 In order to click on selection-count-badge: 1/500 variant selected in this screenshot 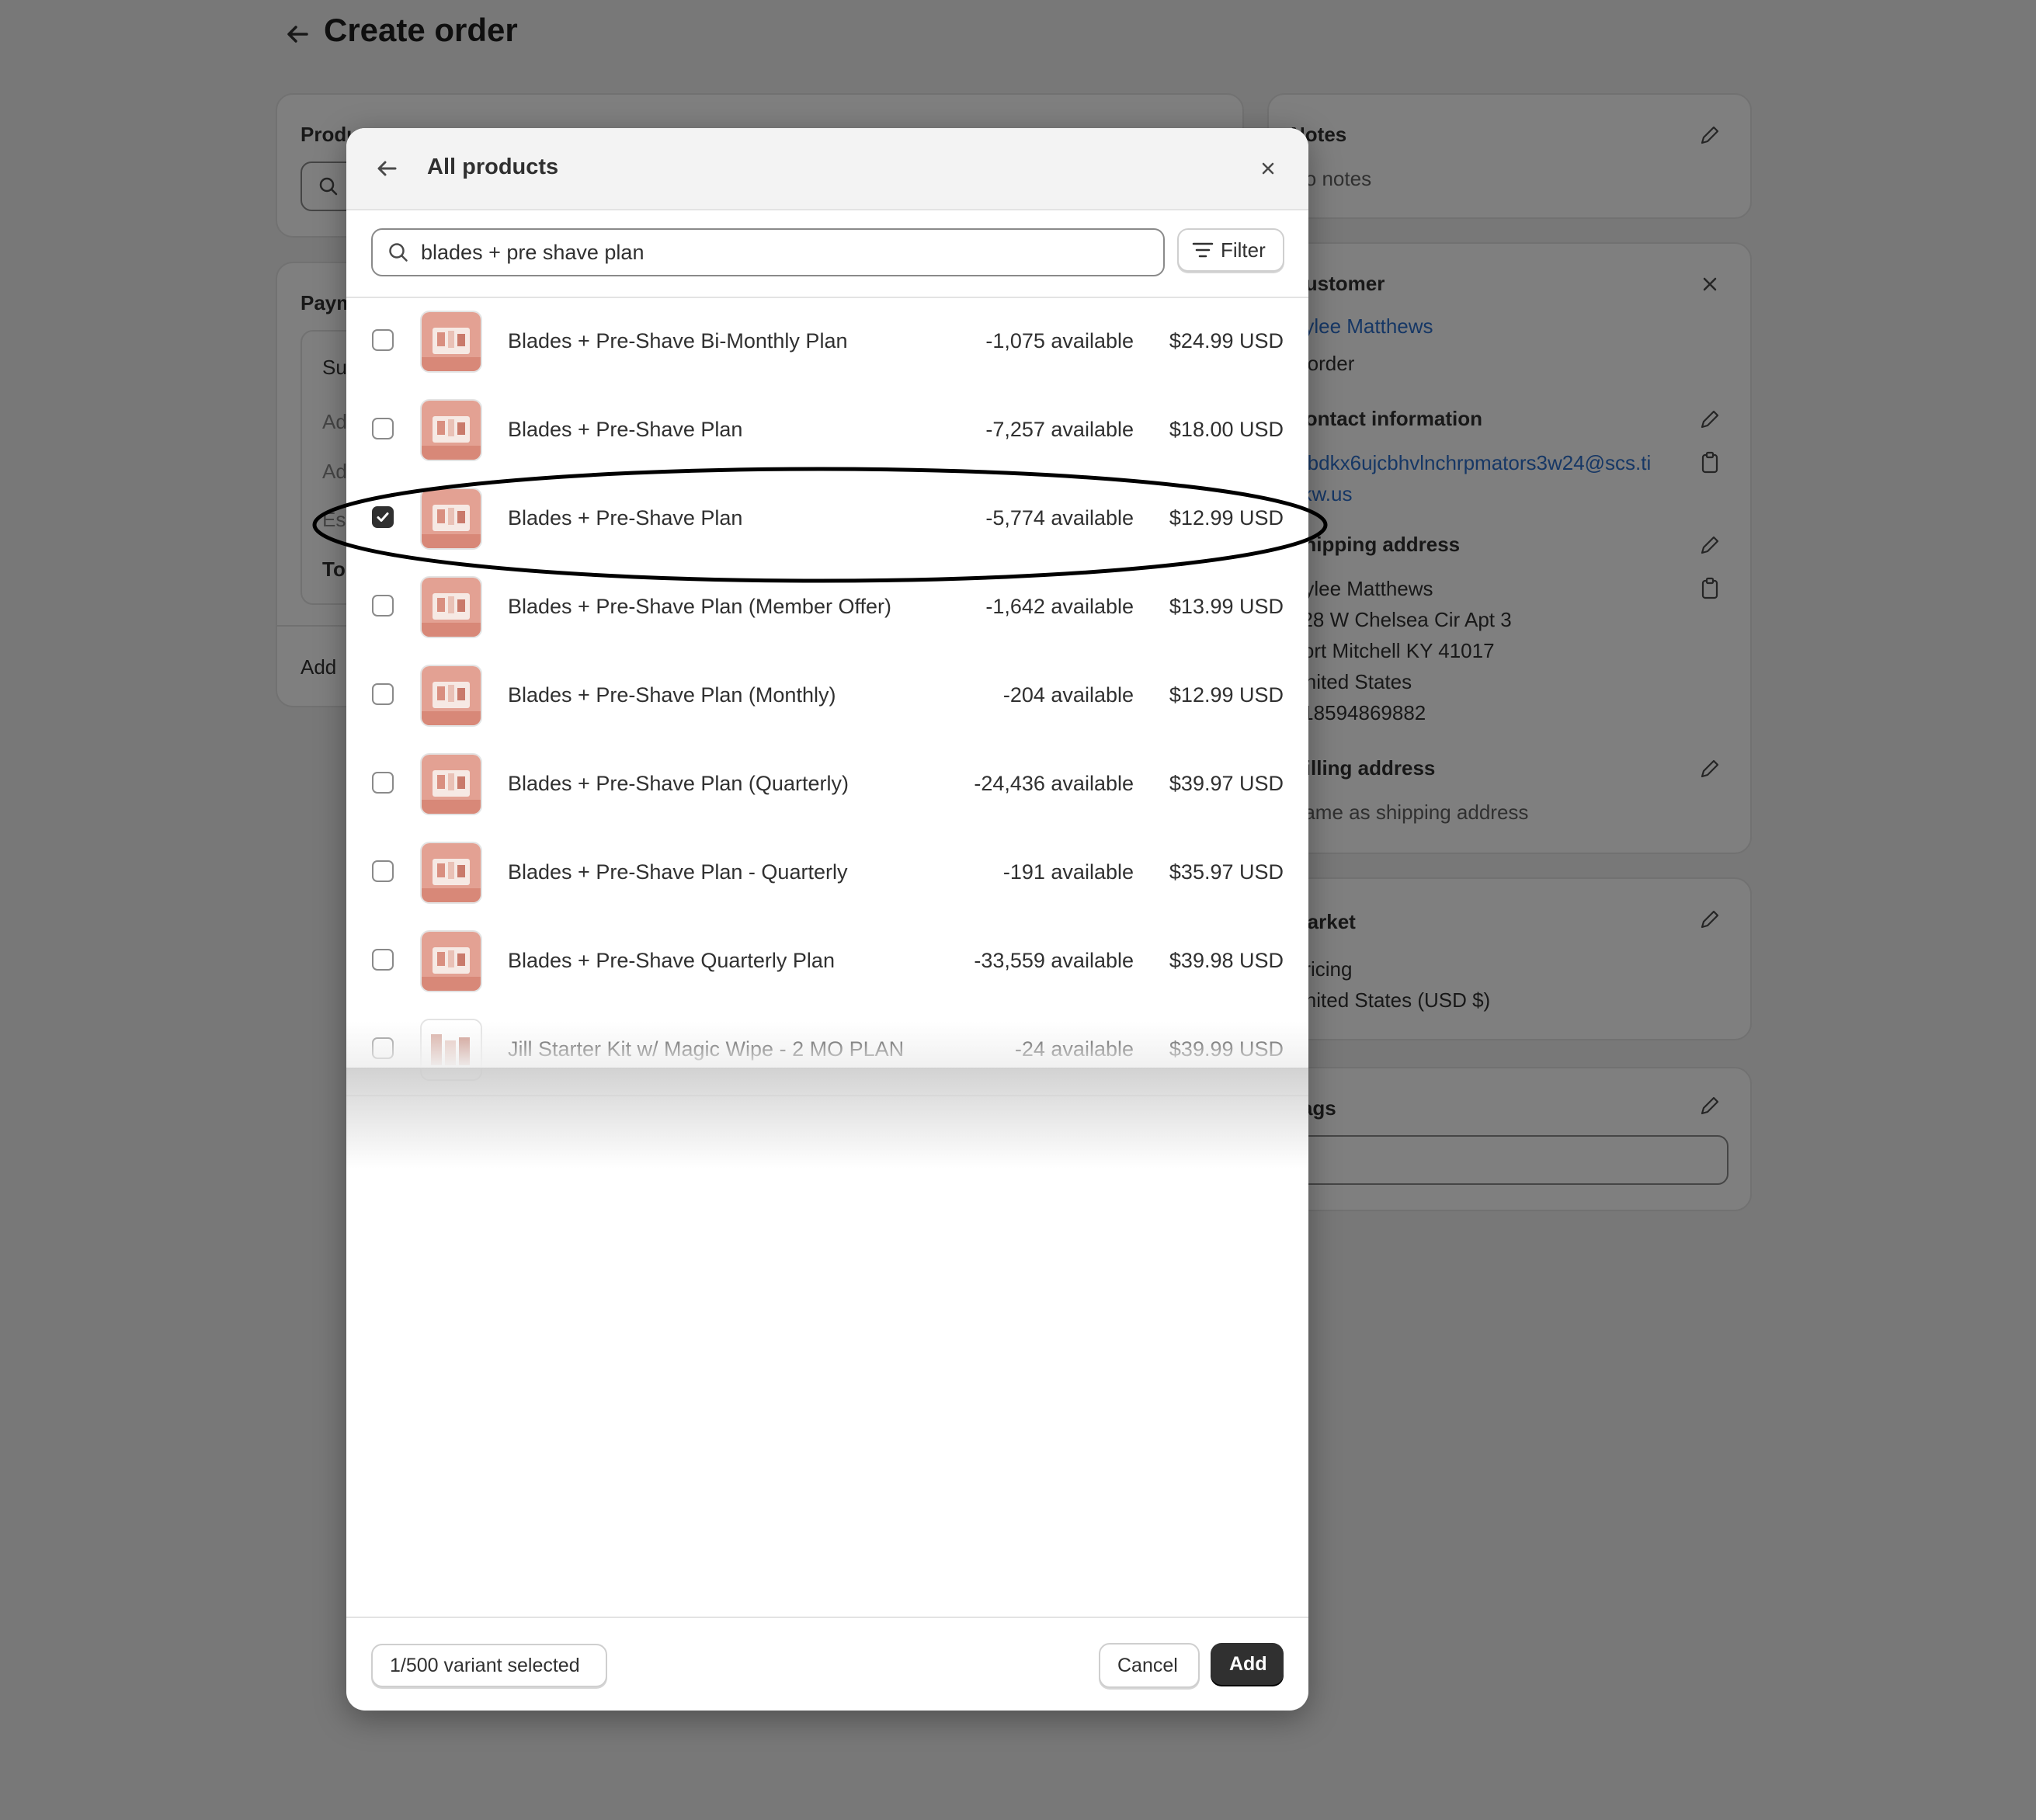, I will do `click(489, 1666)`.